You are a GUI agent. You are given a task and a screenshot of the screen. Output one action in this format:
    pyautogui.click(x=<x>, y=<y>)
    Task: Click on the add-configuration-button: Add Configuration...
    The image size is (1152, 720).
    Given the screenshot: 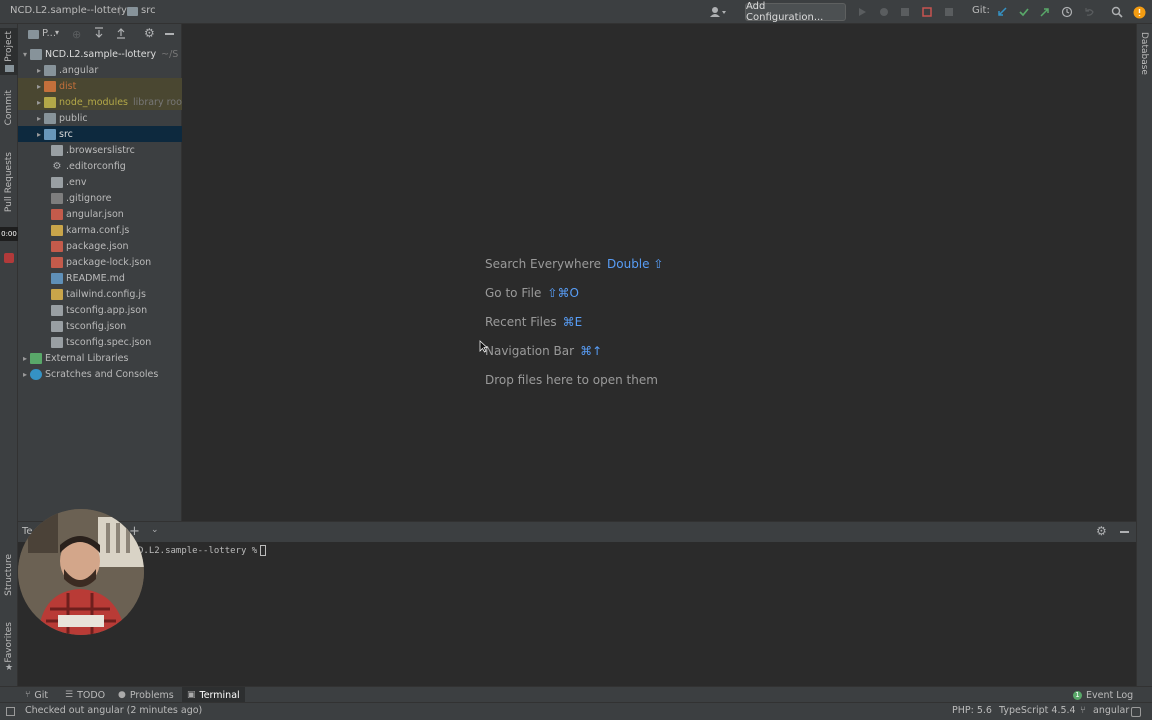 What is the action you would take?
    pyautogui.click(x=795, y=12)
    